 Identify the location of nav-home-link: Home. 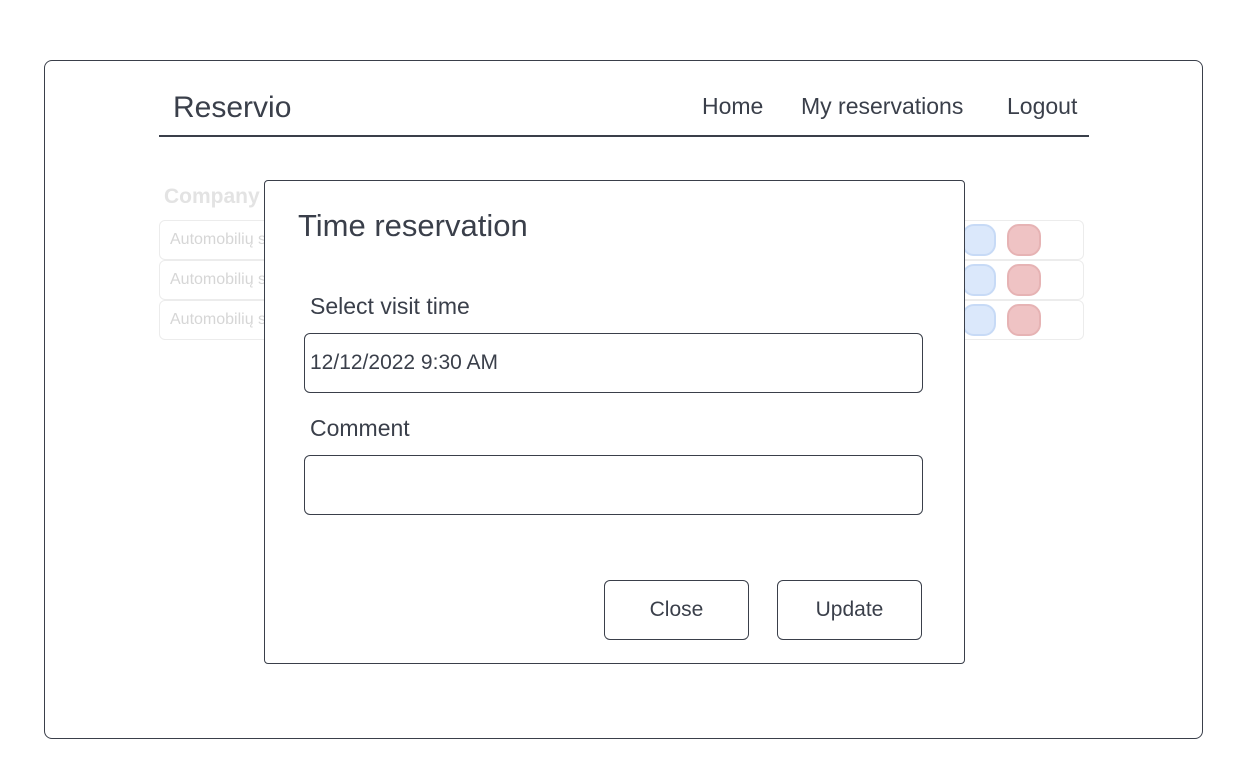
(732, 106).